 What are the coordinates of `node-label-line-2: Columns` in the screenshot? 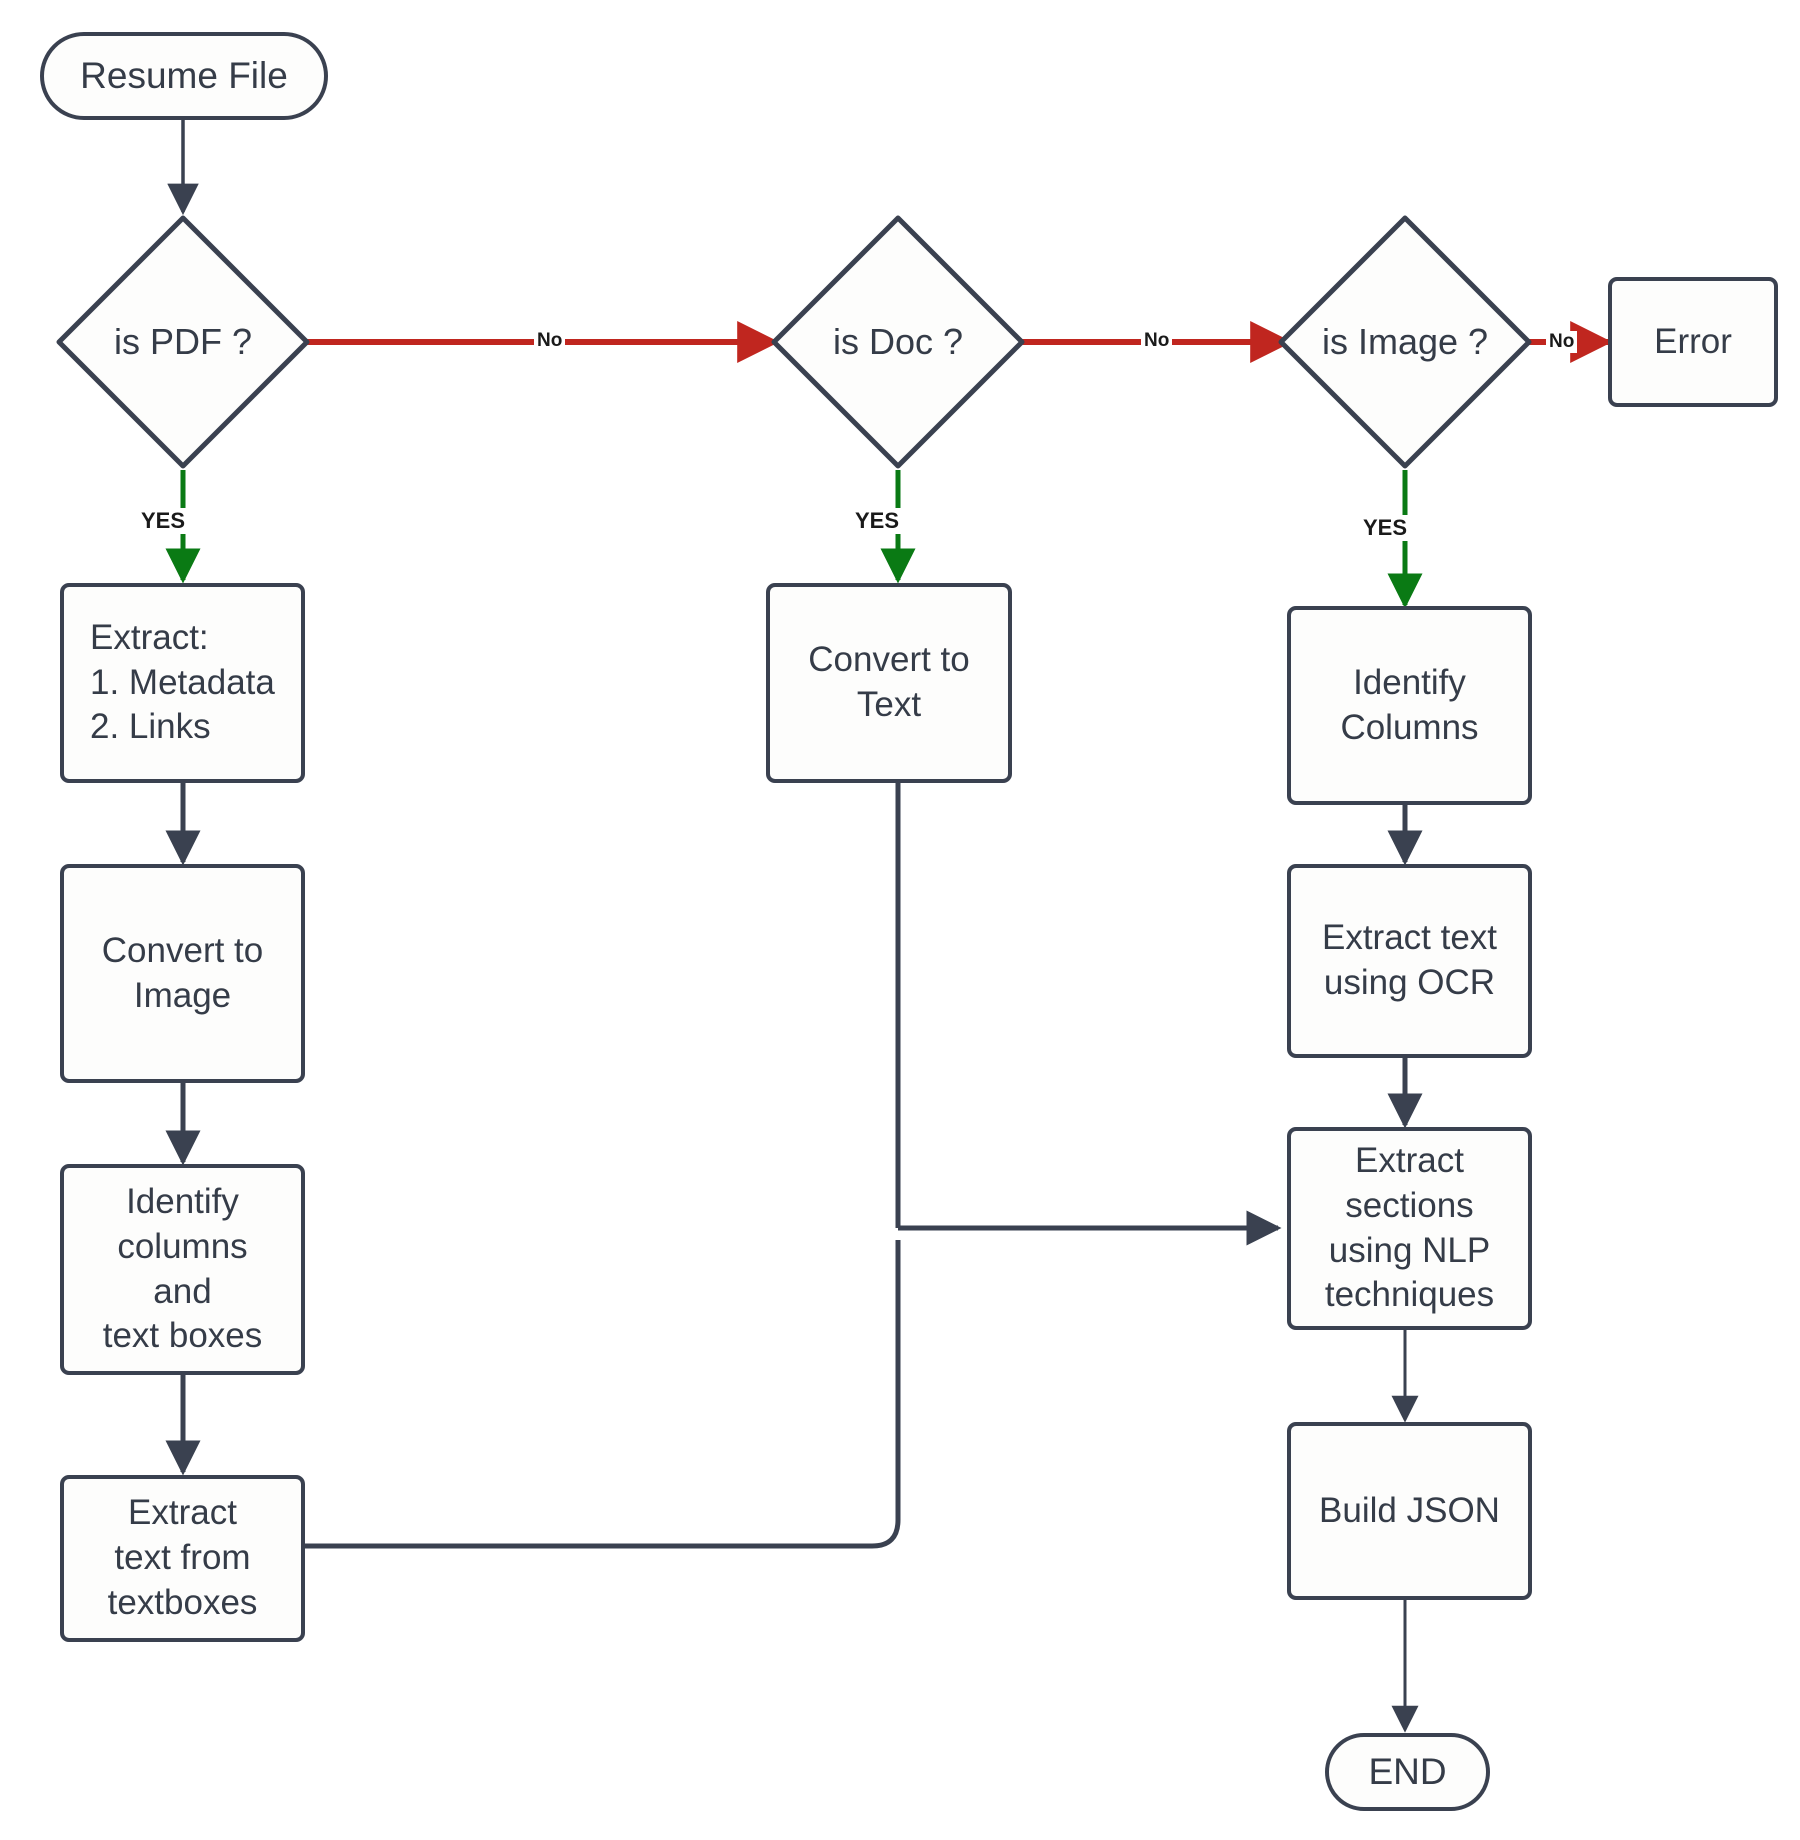 It's located at (1409, 727).